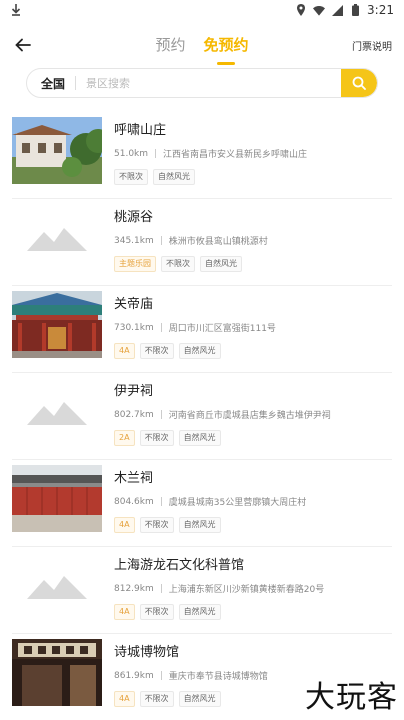  I want to click on back-button, so click(23, 45).